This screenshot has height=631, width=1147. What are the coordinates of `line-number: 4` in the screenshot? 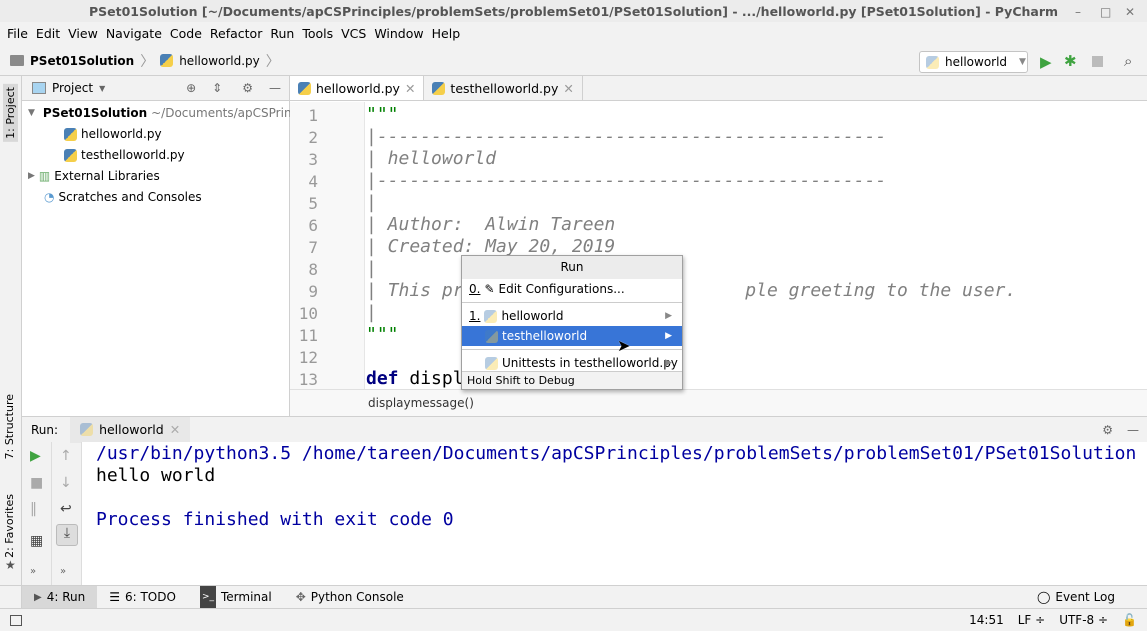 It's located at (313, 181).